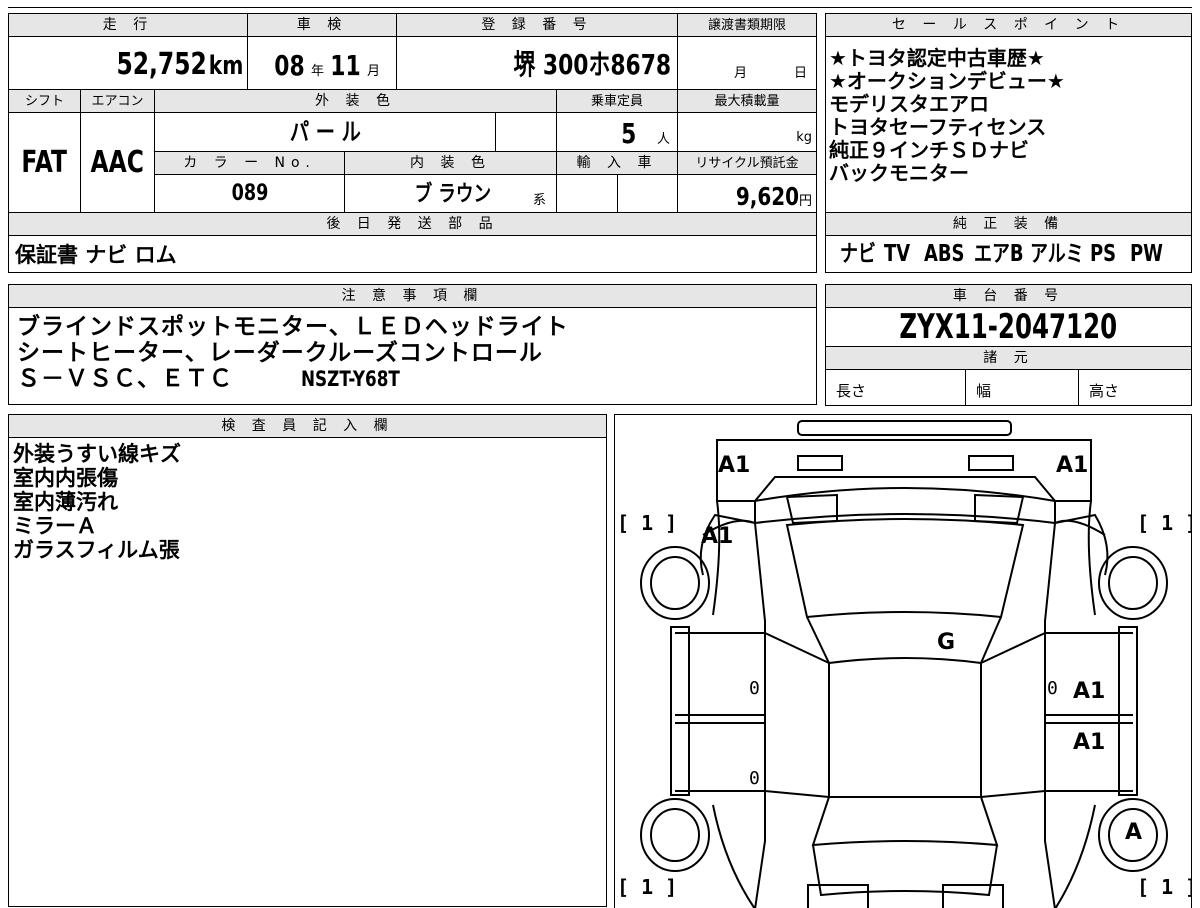 The width and height of the screenshot is (1200, 908). Describe the element at coordinates (317, 71) in the screenshot. I see `inspection-year-unit: 年` at that location.